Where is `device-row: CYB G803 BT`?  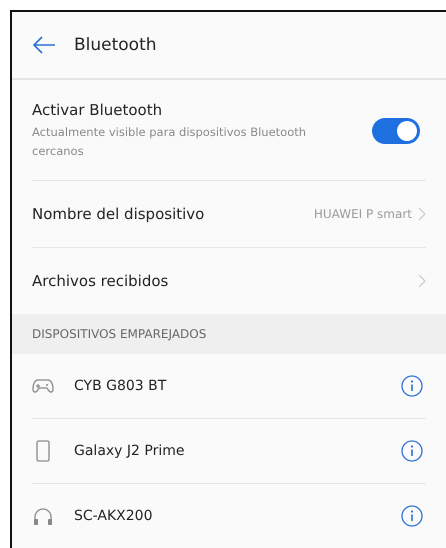
device-row: CYB G803 BT is located at coordinates (229, 386).